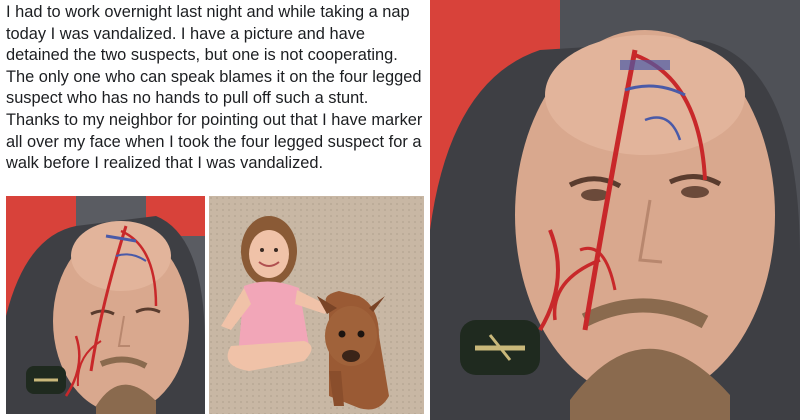 This screenshot has height=420, width=800. I want to click on dog-nose, so click(351, 356).